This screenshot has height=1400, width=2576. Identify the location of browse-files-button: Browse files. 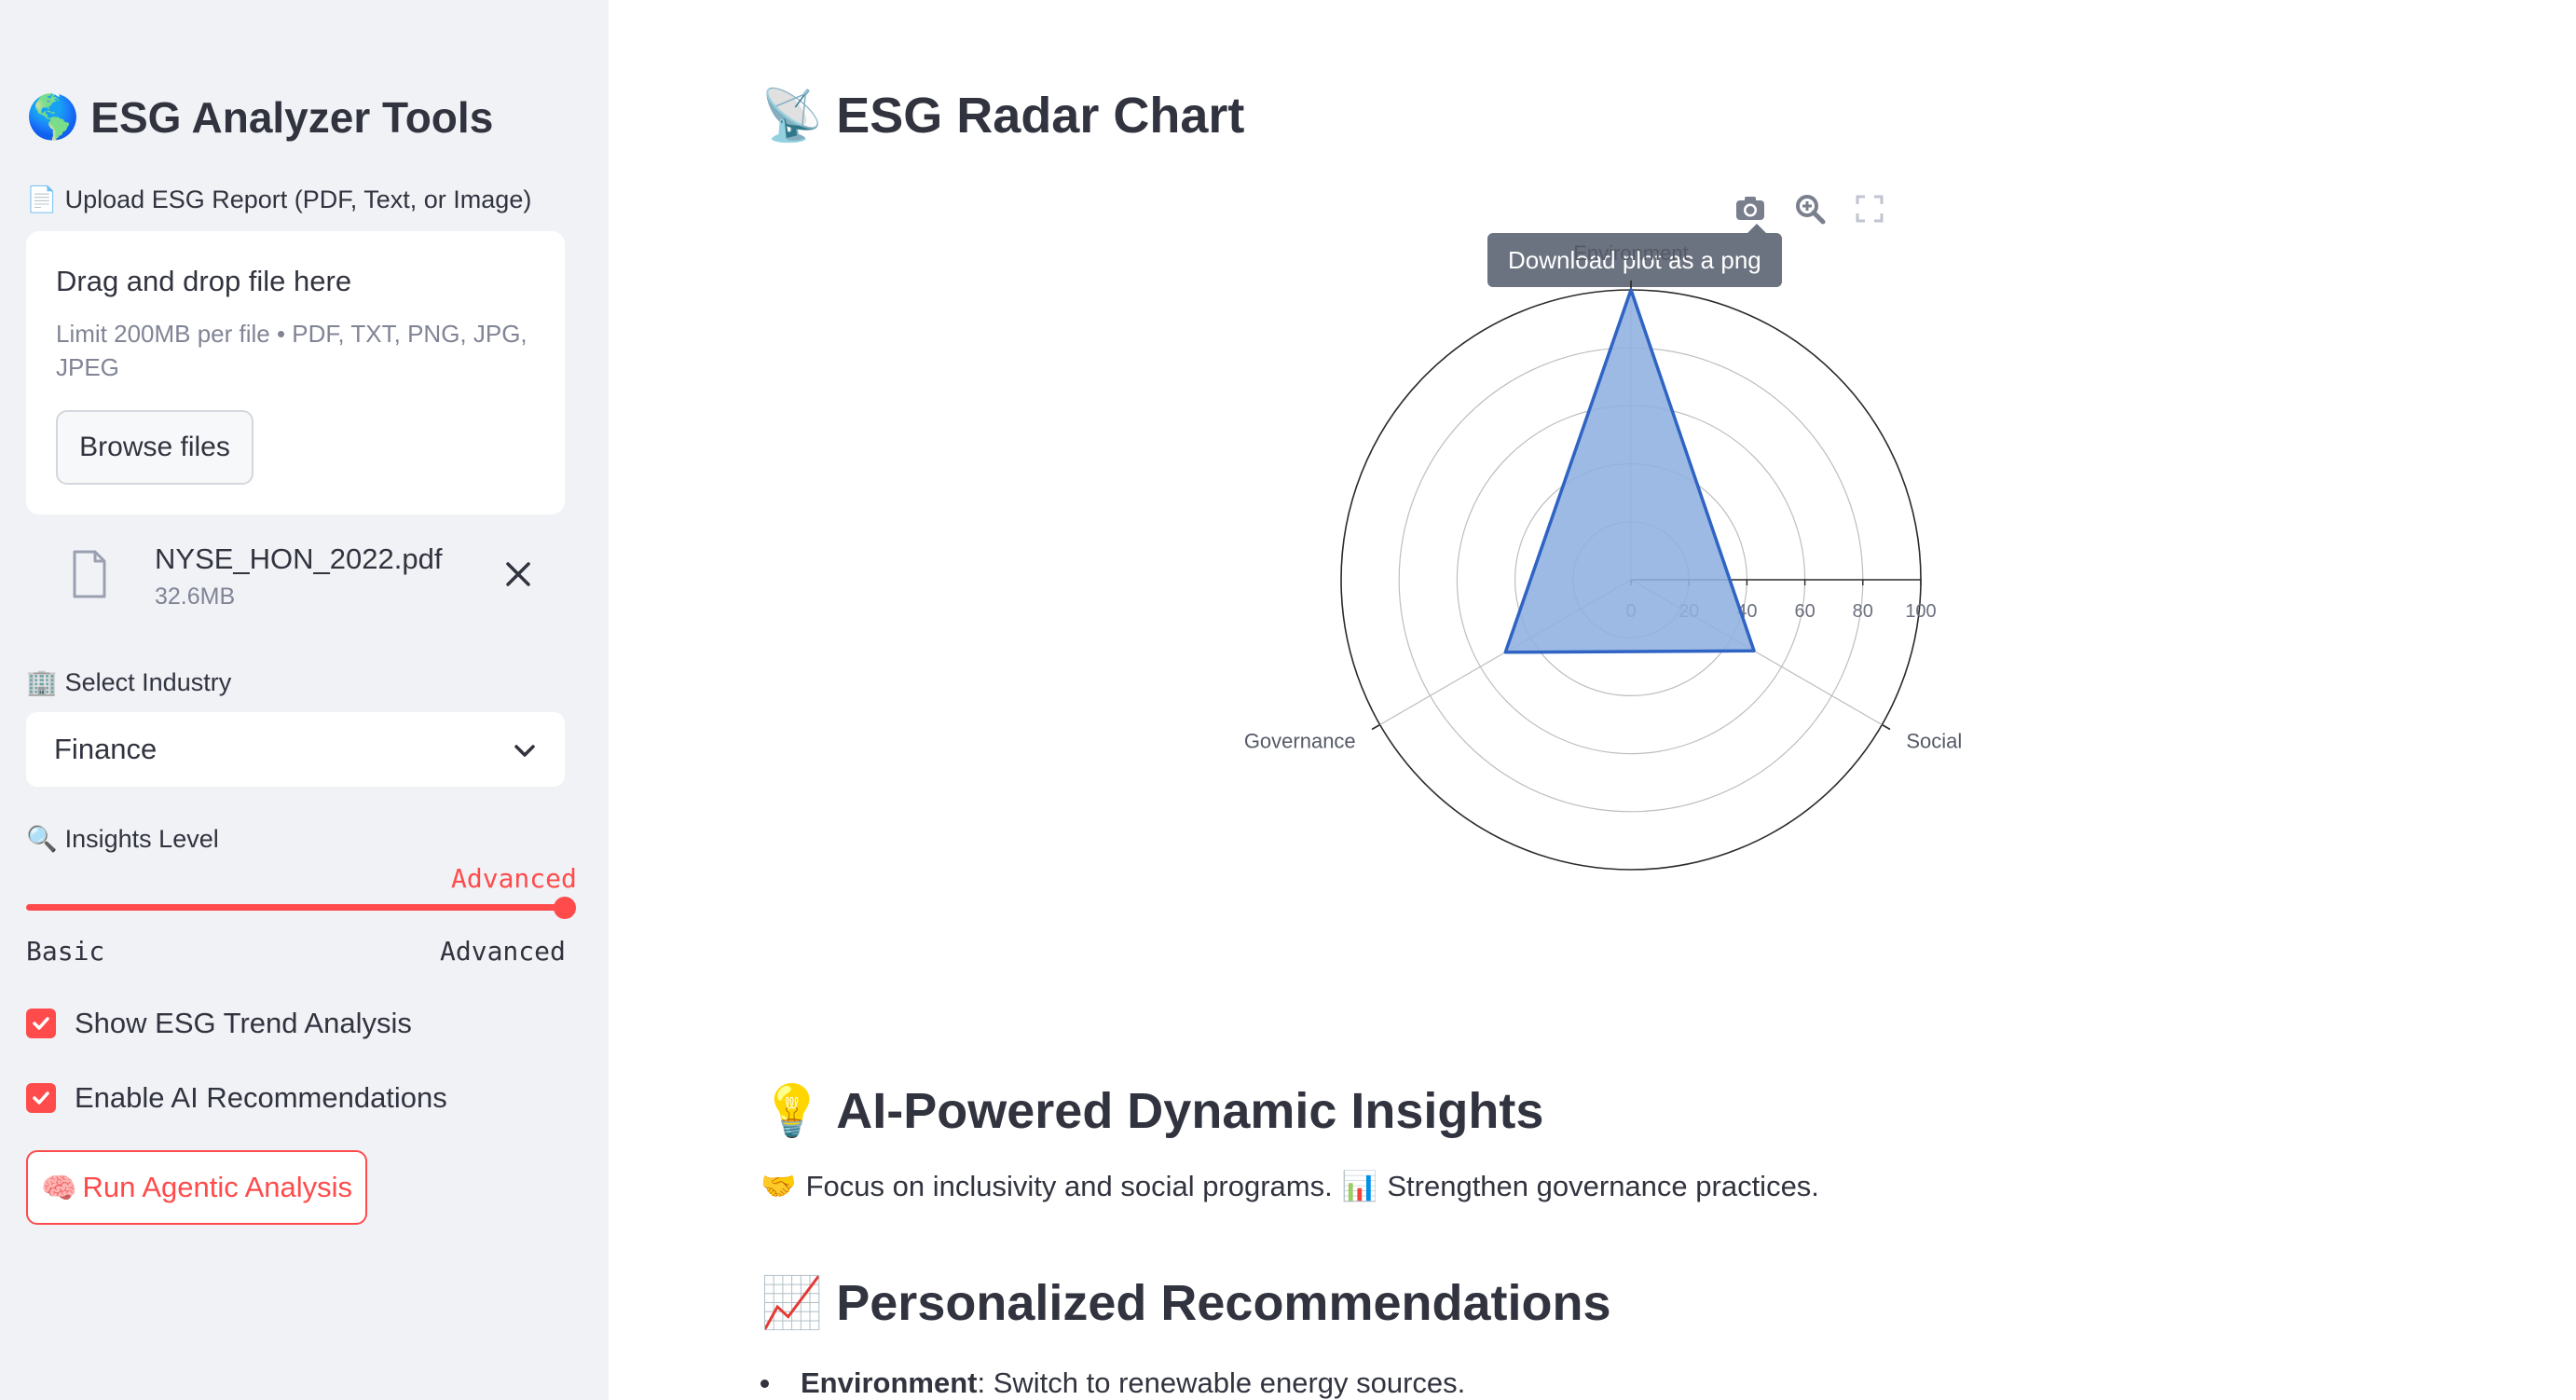
(154, 447).